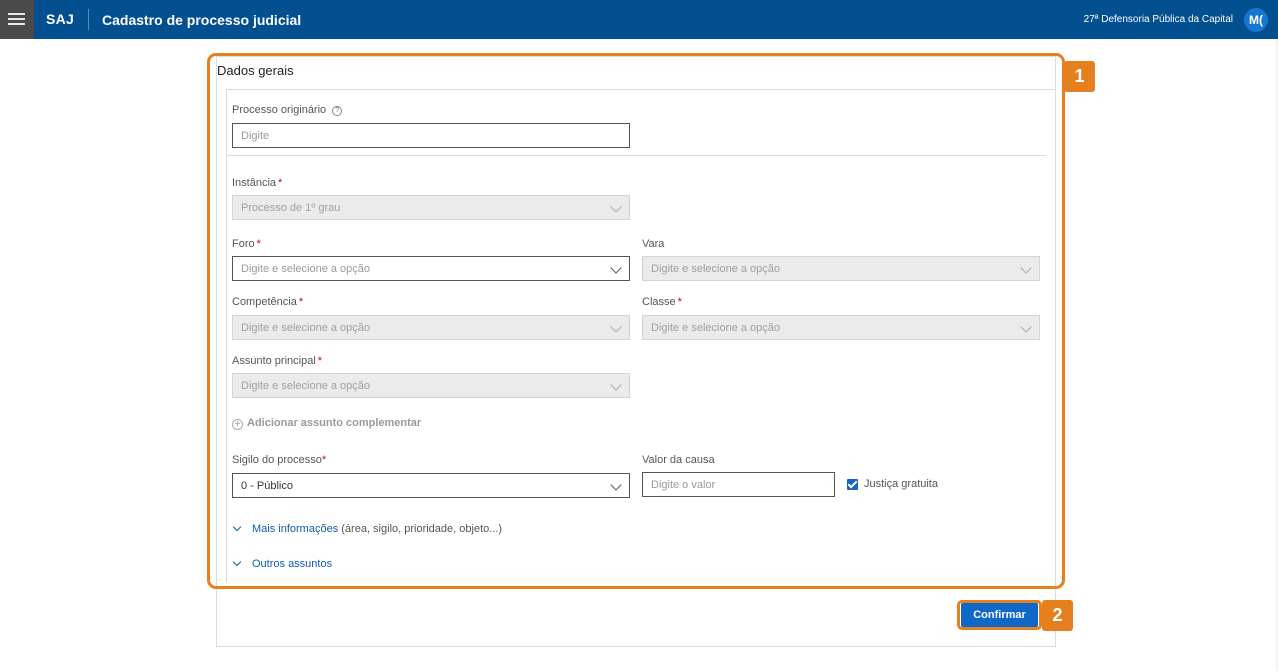 Image resolution: width=1278 pixels, height=671 pixels. I want to click on step-badge-1: 1, so click(1079, 76).